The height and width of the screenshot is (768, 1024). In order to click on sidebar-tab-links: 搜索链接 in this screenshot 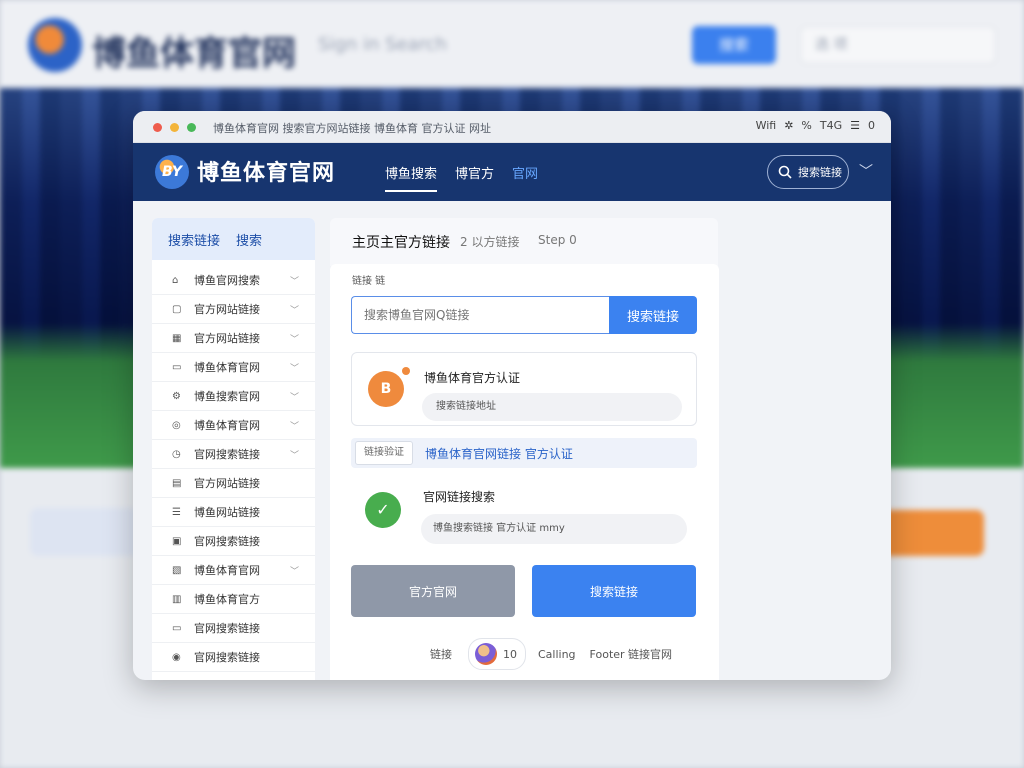, I will do `click(194, 239)`.